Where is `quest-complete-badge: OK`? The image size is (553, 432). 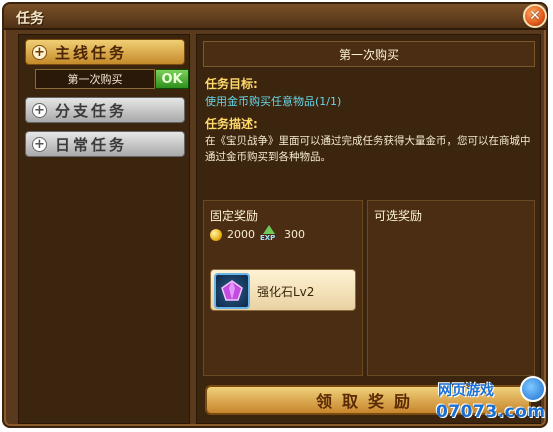 quest-complete-badge: OK is located at coordinates (172, 79).